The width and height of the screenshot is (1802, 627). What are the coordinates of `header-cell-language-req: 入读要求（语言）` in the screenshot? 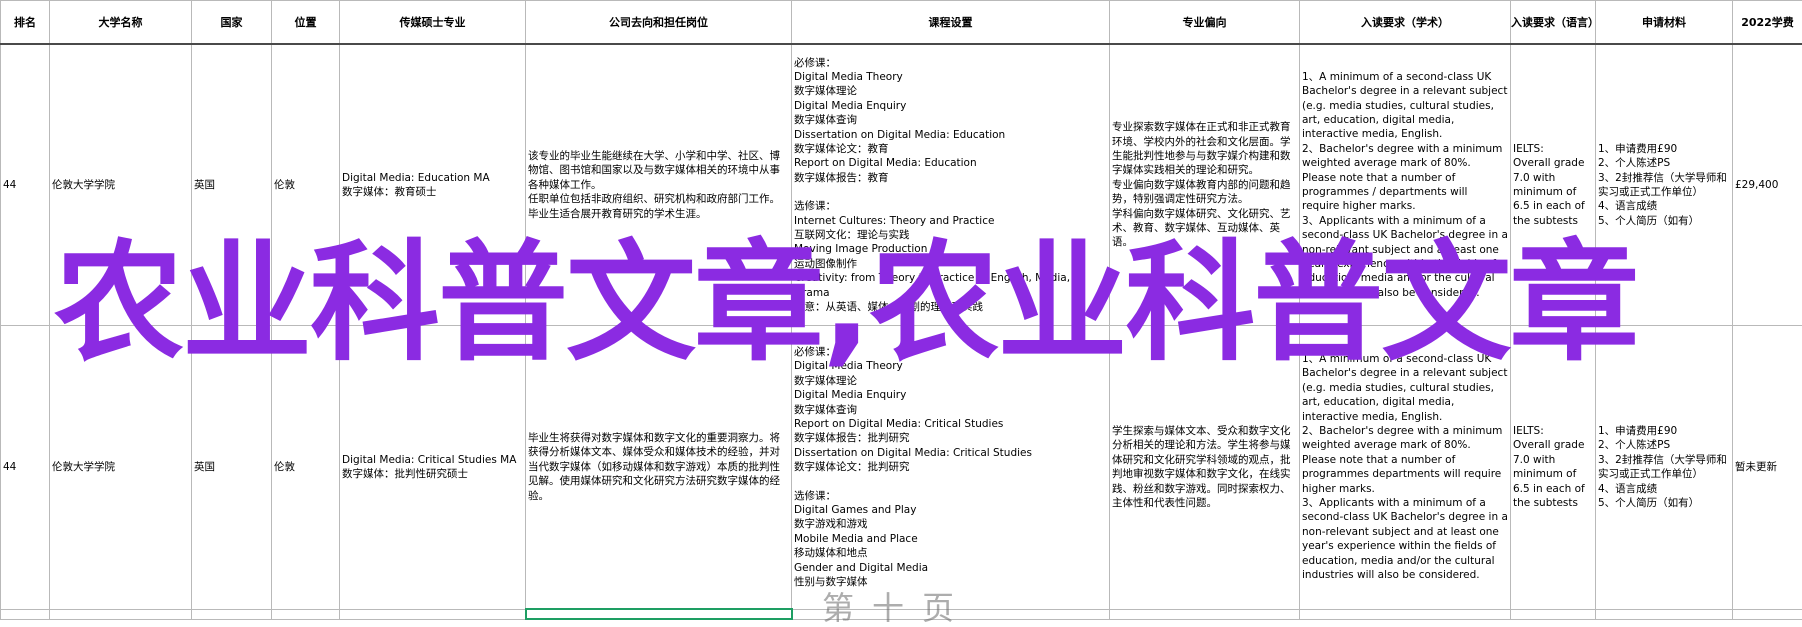 It's located at (1553, 23).